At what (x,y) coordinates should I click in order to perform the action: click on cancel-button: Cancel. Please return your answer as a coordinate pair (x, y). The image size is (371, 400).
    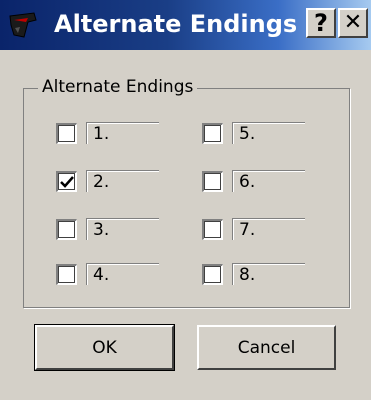
    Looking at the image, I should click on (266, 347).